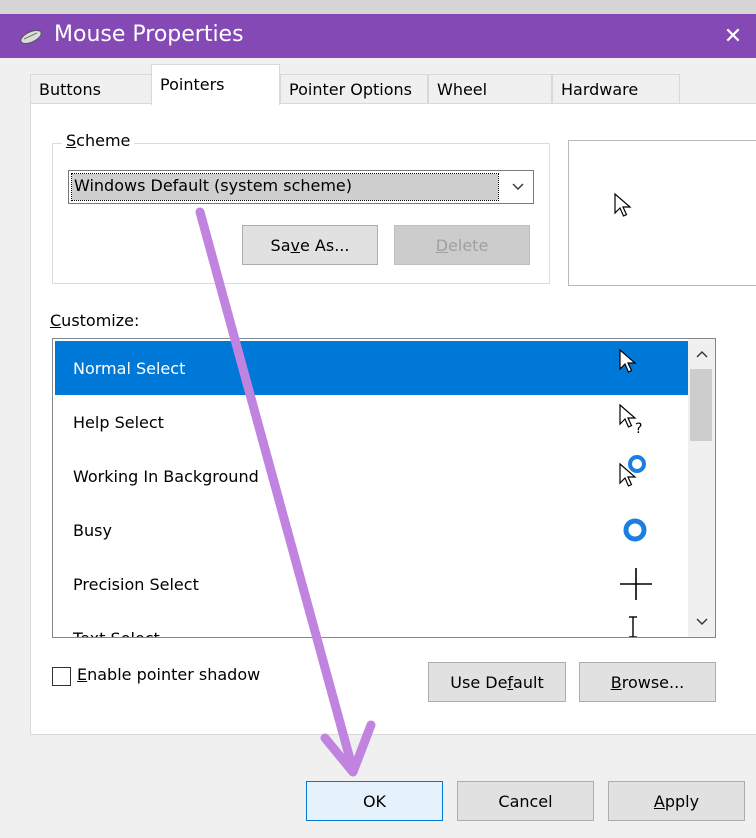  What do you see at coordinates (635, 530) in the screenshot?
I see `busy-ring-icon` at bounding box center [635, 530].